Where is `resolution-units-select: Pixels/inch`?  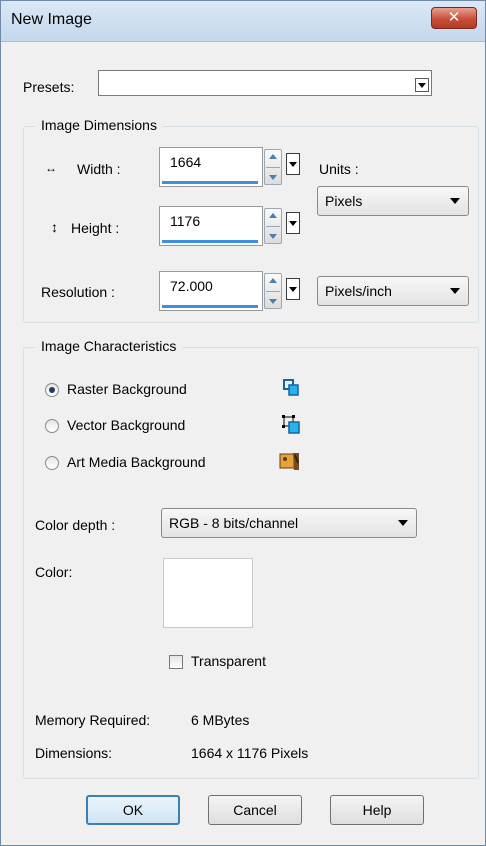
resolution-units-select: Pixels/inch is located at coordinates (393, 291).